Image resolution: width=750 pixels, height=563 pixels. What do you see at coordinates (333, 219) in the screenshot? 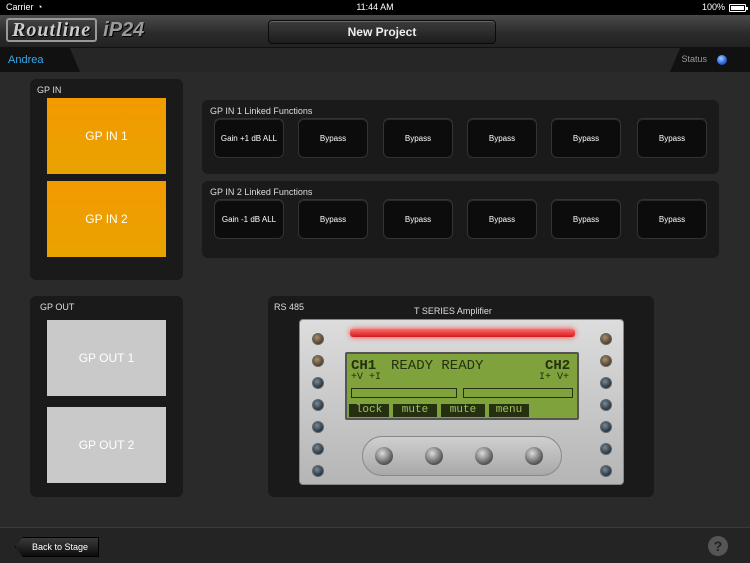
I see `gp-in-2-func-2-button: Bypass` at bounding box center [333, 219].